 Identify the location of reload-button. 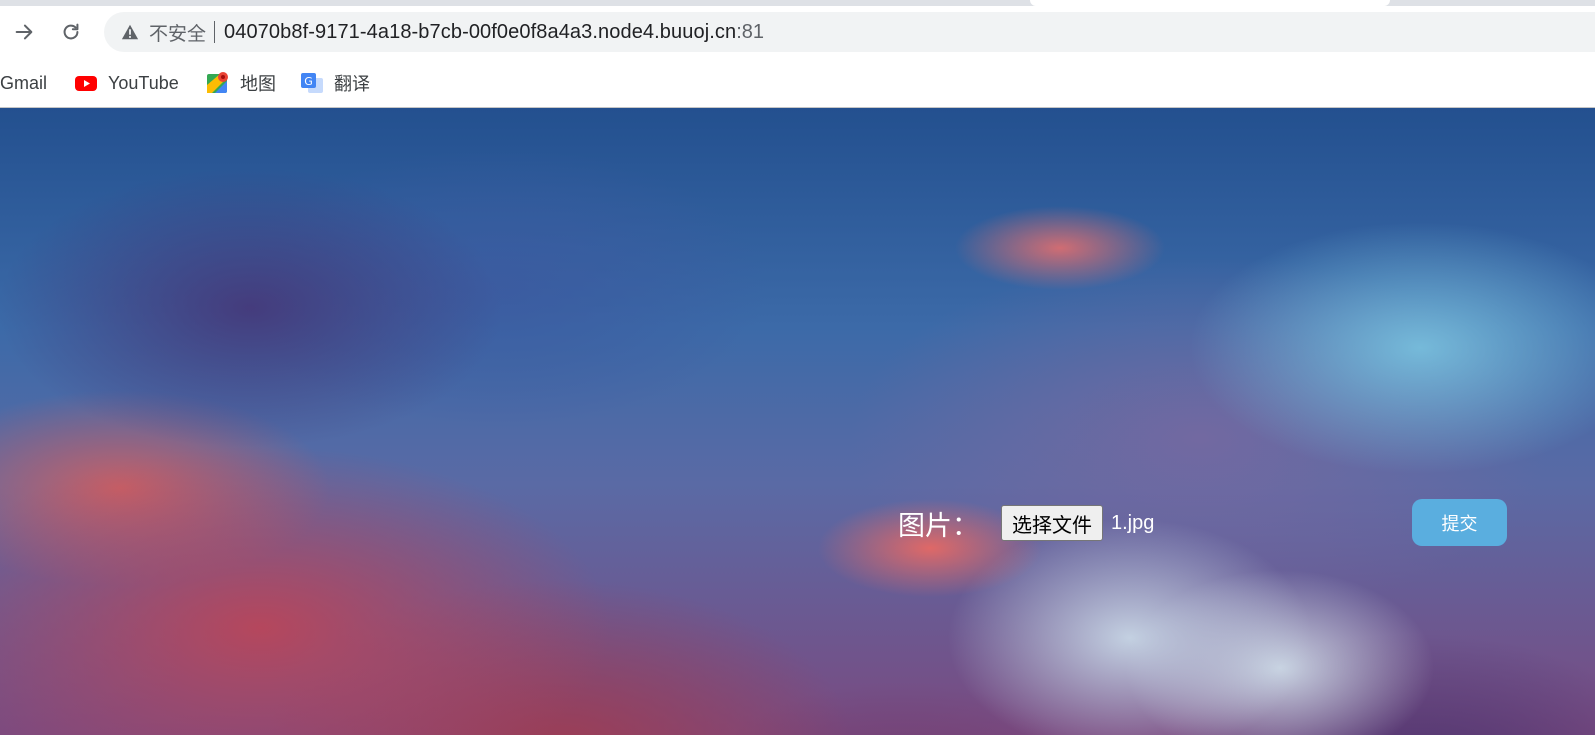
(71, 32).